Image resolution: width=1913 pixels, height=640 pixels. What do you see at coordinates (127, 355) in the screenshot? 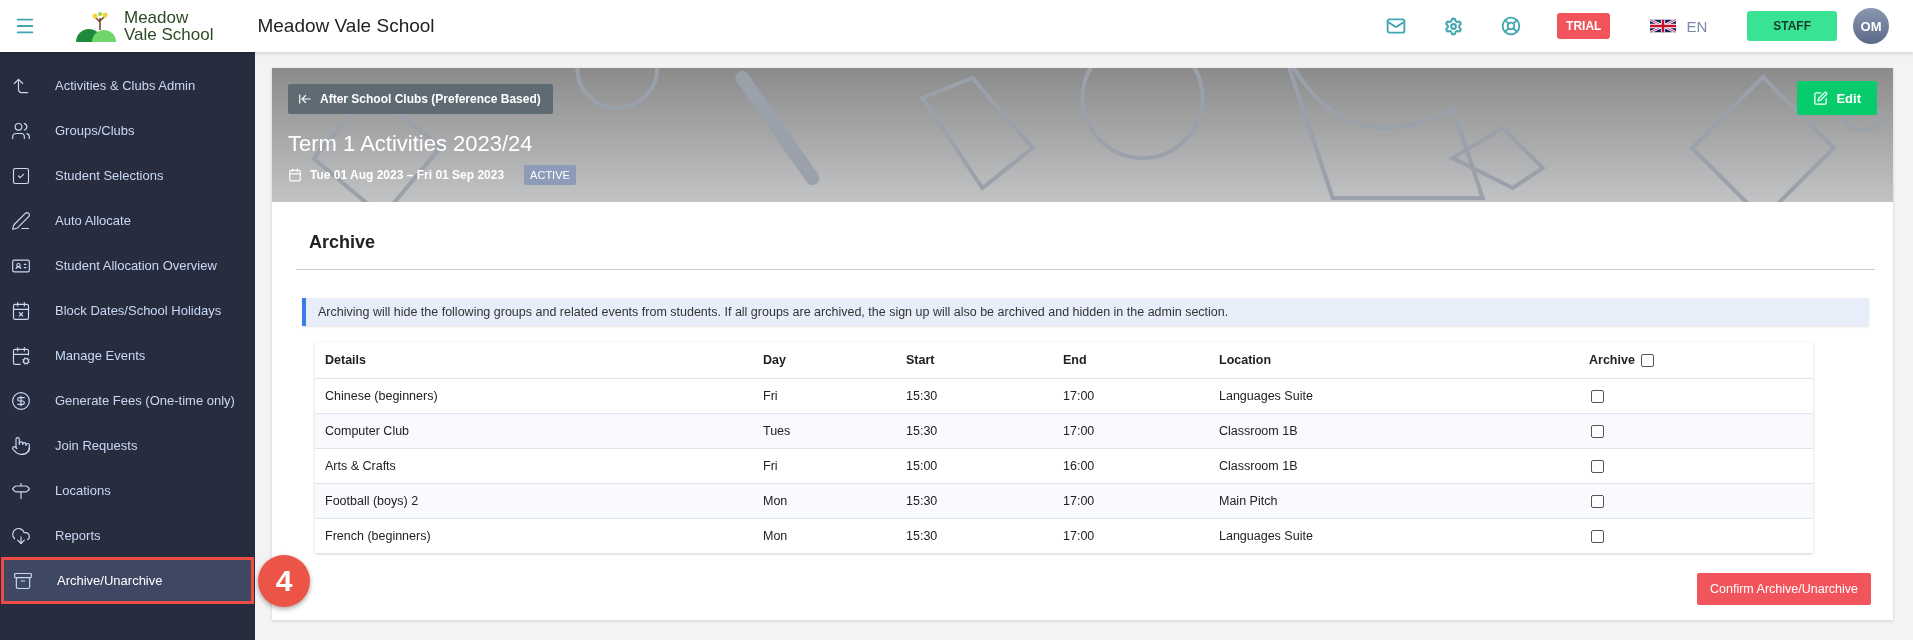
I see `sidebar-item: Manage Events` at bounding box center [127, 355].